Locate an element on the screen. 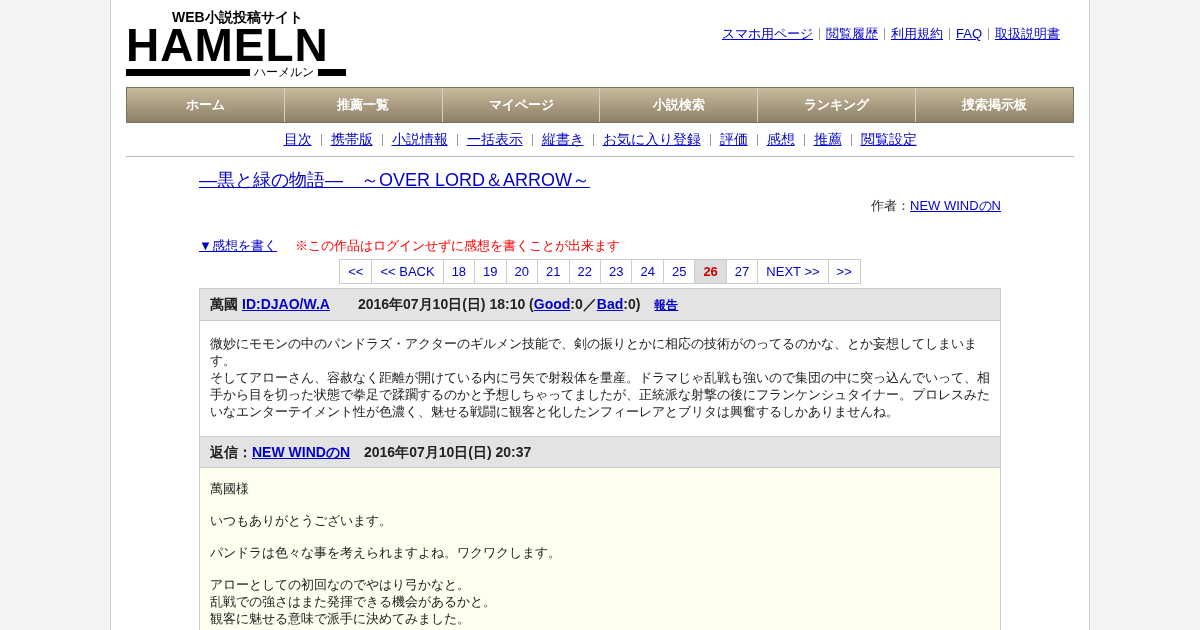 The height and width of the screenshot is (630, 1200). report-link: 報告 is located at coordinates (666, 304).